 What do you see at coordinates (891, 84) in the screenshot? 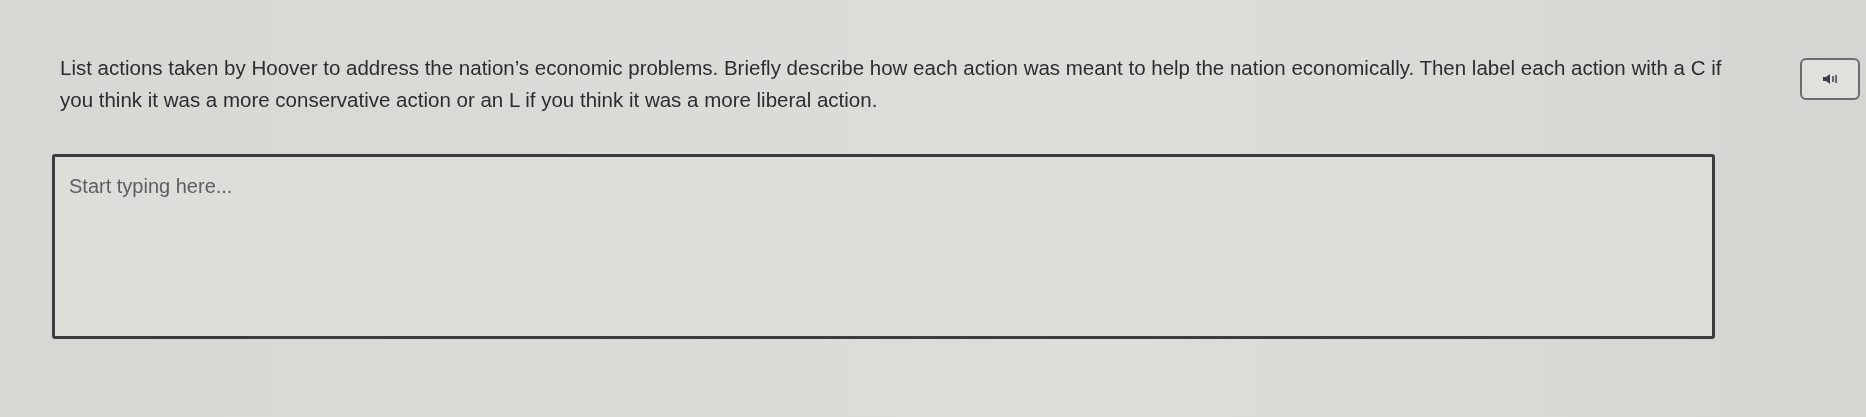
I see `question-text: List actions taken by Hoover to address the nation’s economic problems. Briefly describe how each action was meant to help the nation economically. Then label each action with a C if you think it was a more conservative action or an L if you think it was a more liberal action.` at bounding box center [891, 84].